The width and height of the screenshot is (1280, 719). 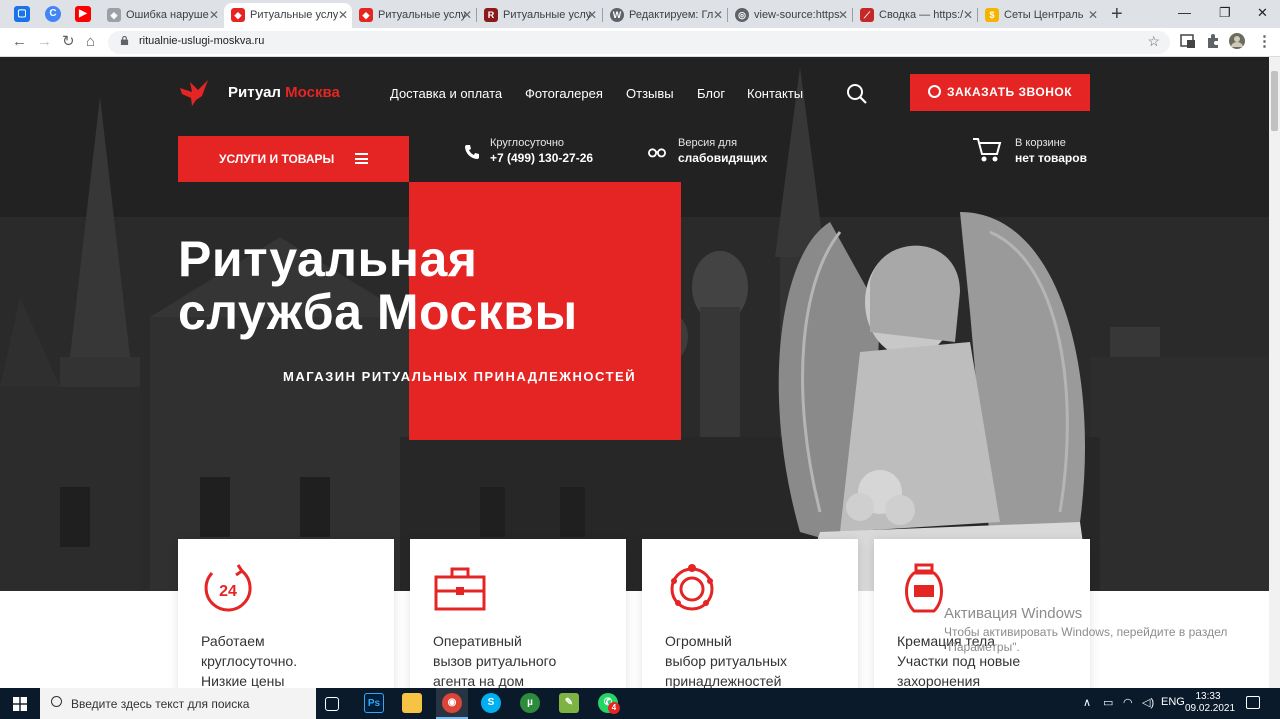 I want to click on tab-4: R Ритуальные услу ✕, so click(x=539, y=15).